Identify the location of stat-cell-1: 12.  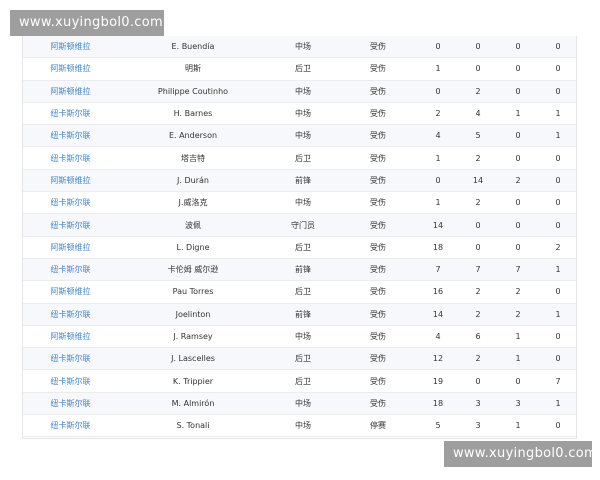
(438, 359).